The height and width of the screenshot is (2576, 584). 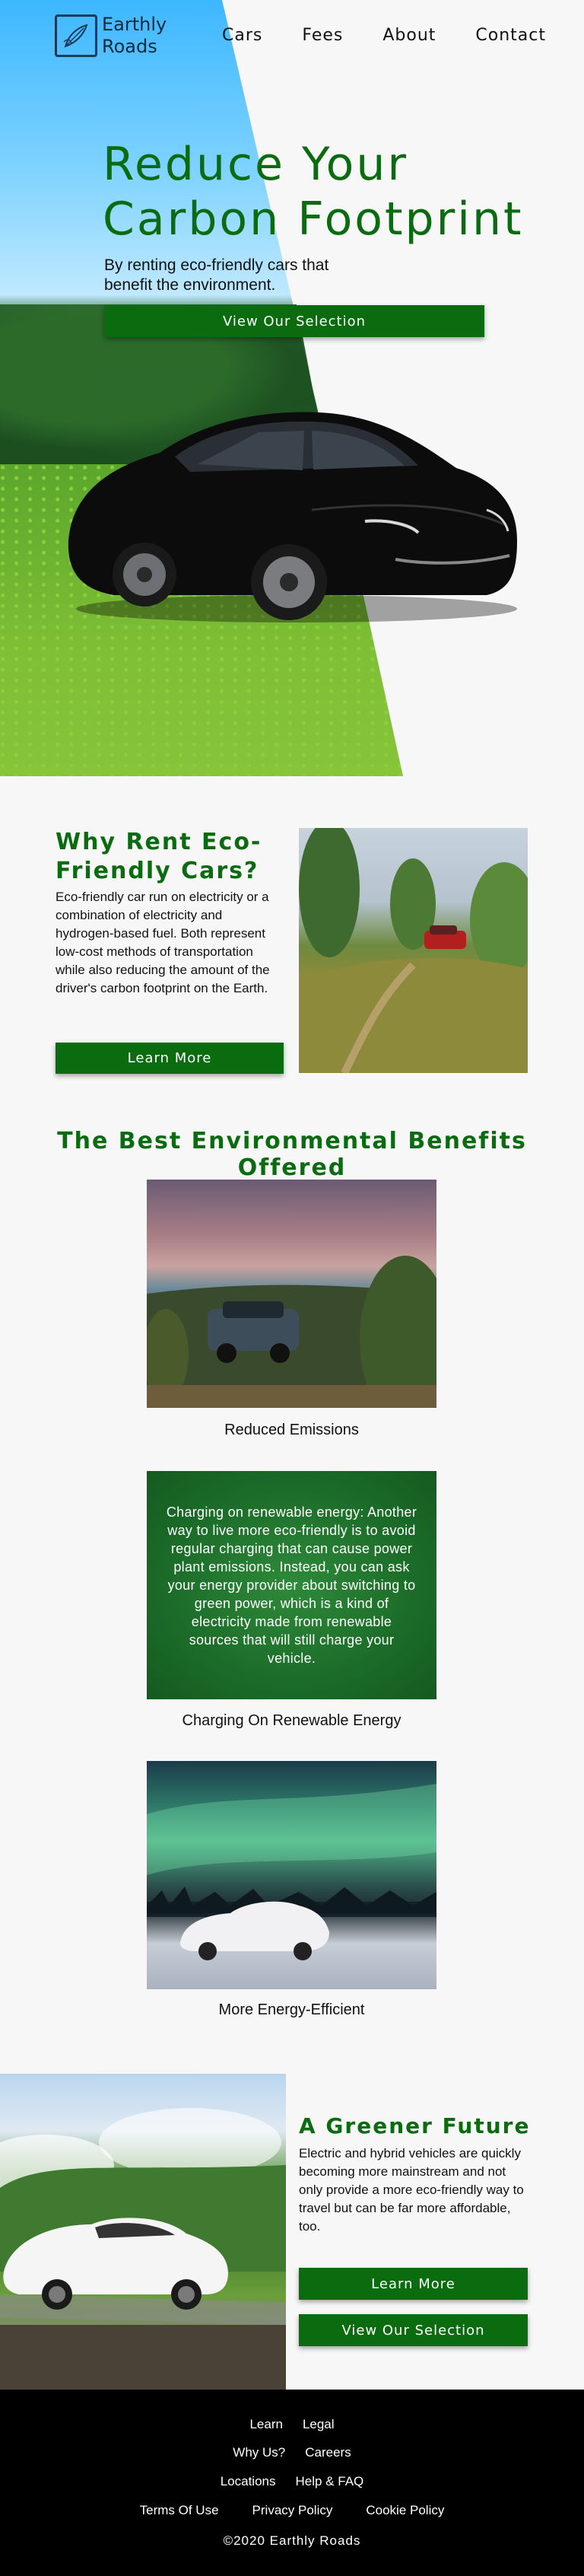 I want to click on logo-text: Earthly Roads, so click(x=134, y=36).